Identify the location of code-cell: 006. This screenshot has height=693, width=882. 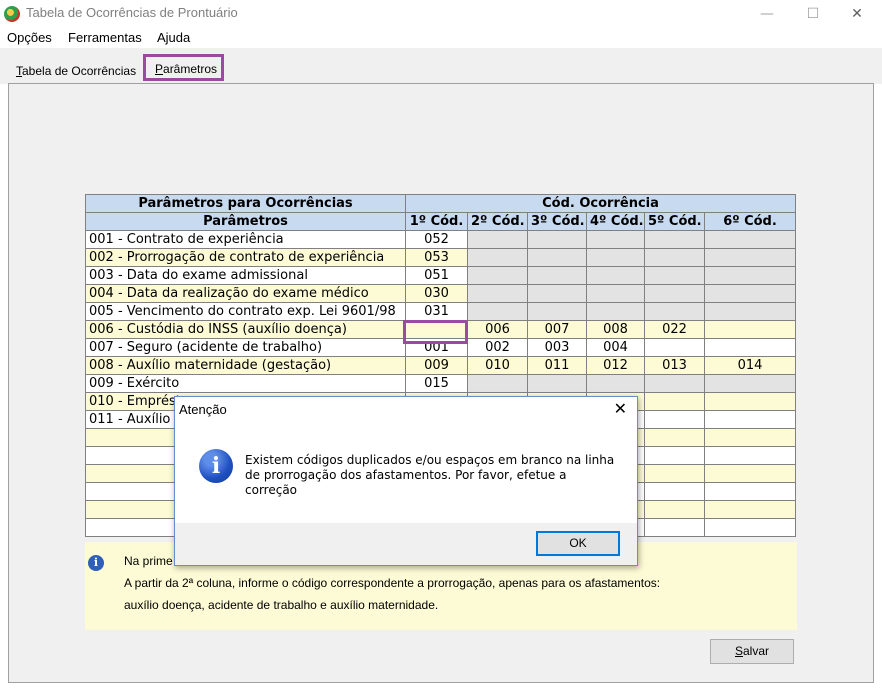
(497, 329).